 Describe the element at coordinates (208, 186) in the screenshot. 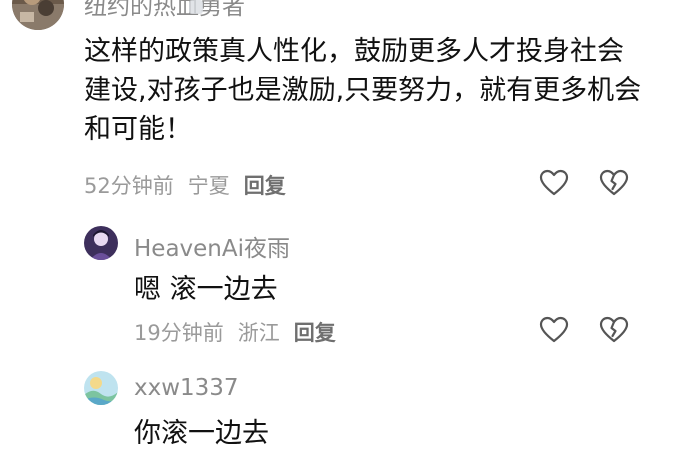

I see `comment-location: 宁夏` at that location.